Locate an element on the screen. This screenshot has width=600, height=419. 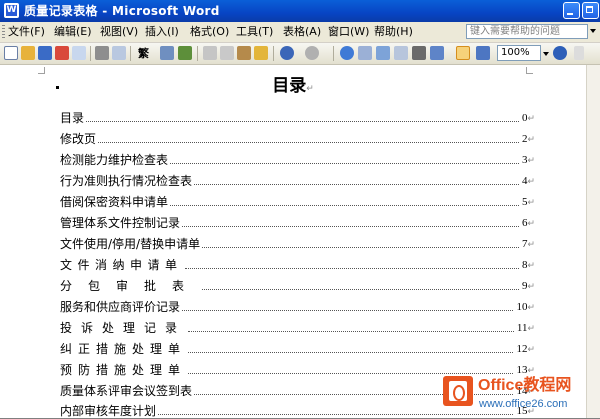
open-folder-icon is located at coordinates (28, 53).